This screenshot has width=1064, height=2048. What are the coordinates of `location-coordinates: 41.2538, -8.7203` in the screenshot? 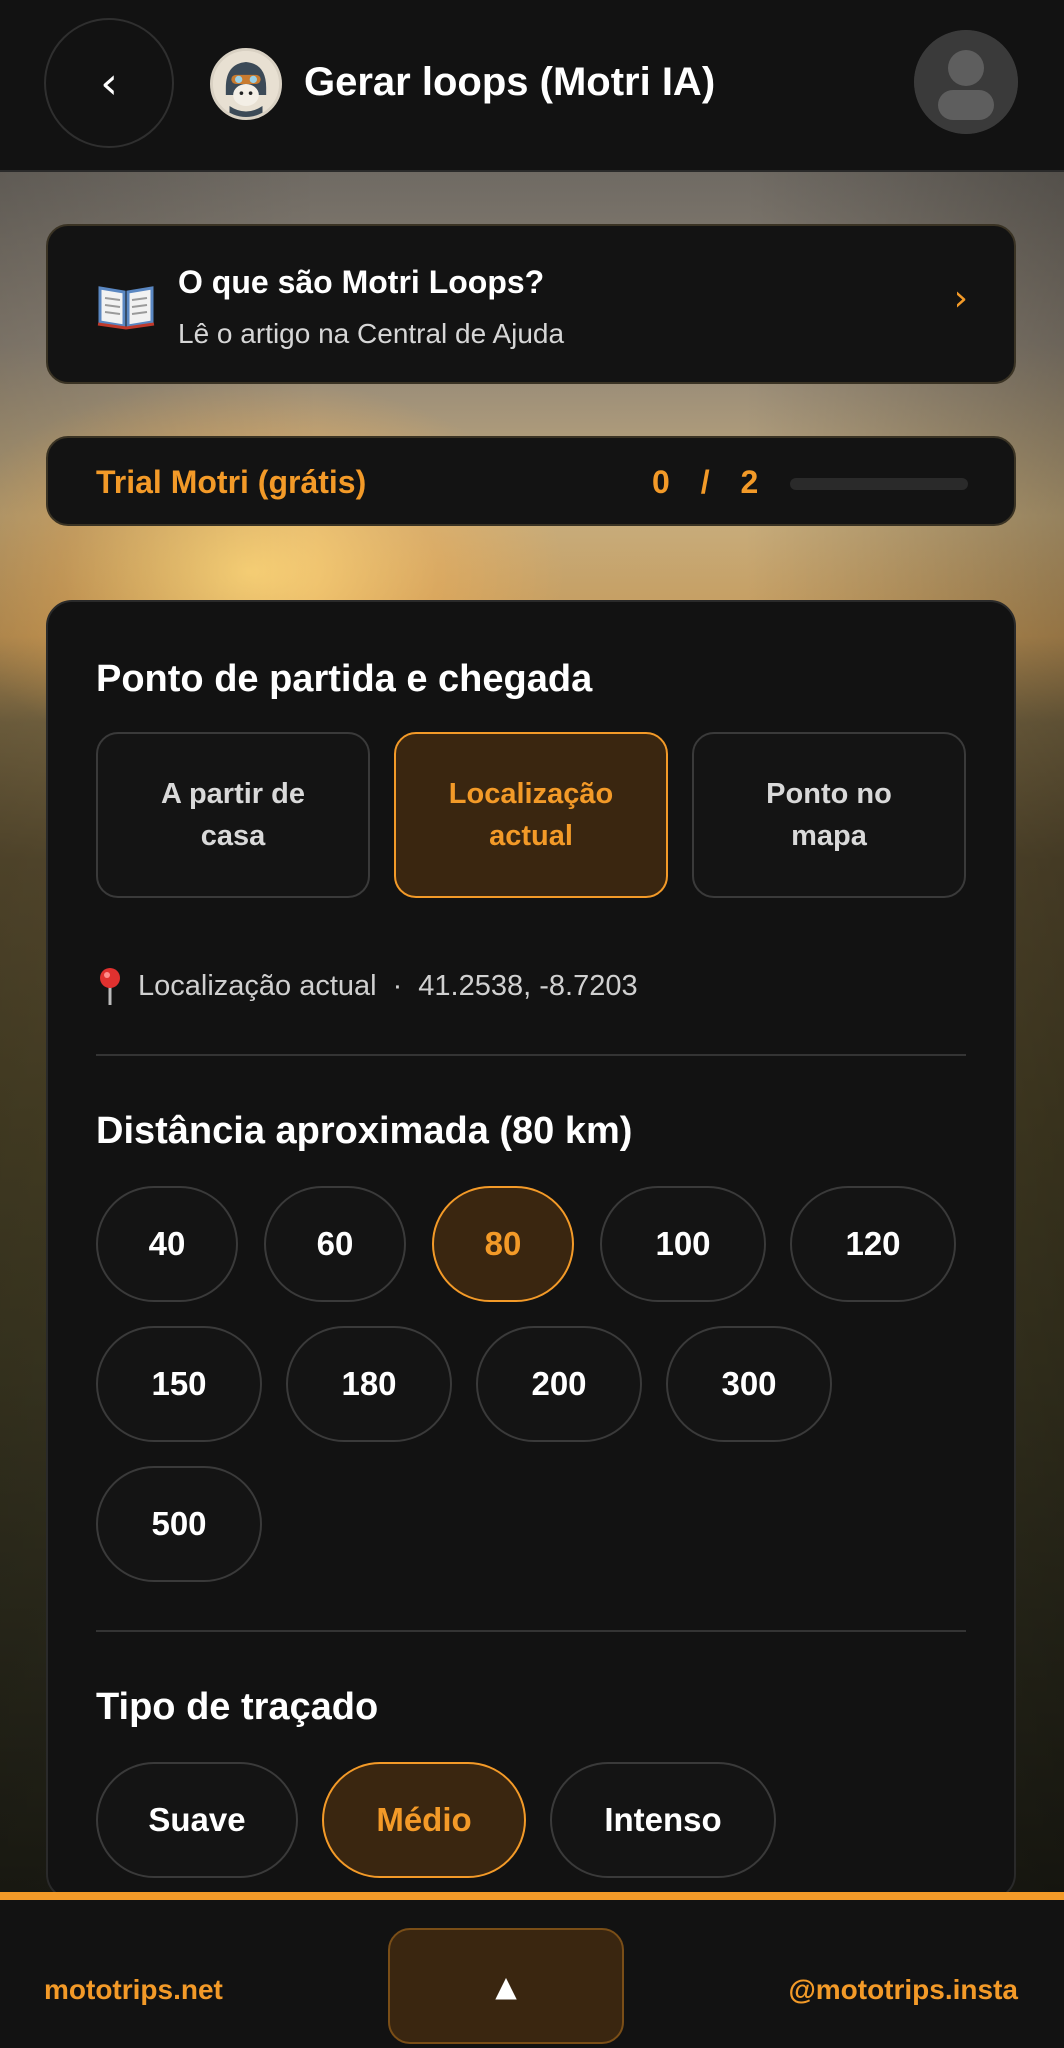 It's located at (528, 985).